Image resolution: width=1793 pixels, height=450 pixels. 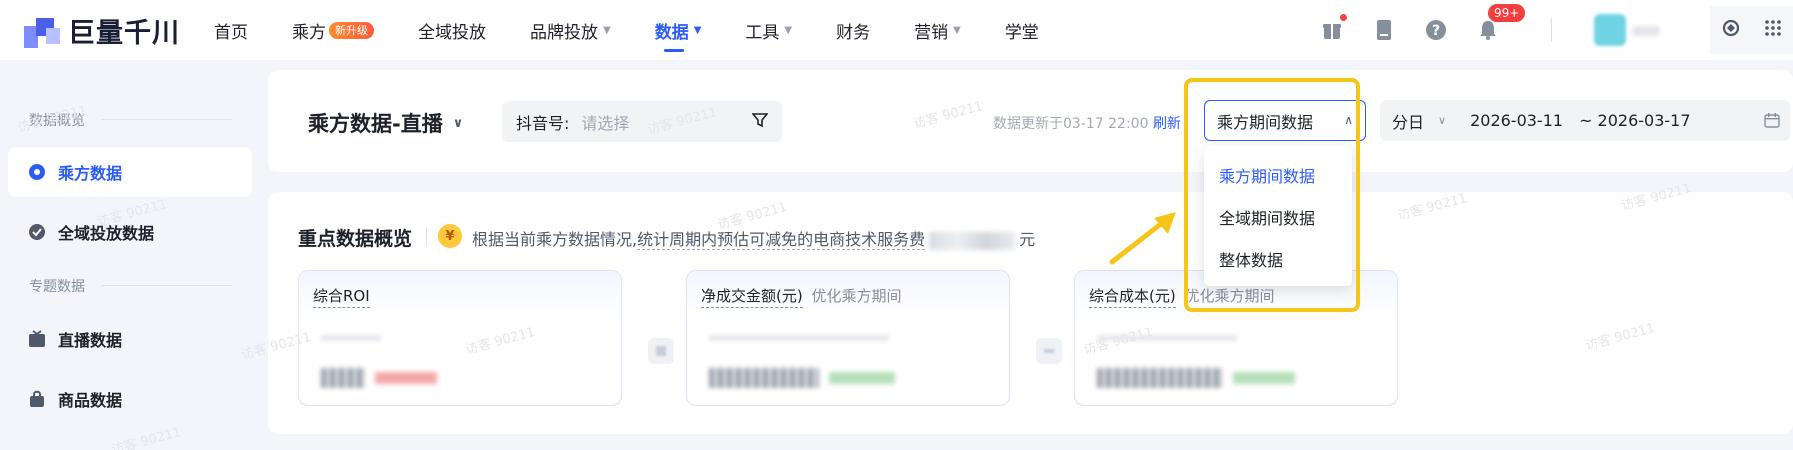 I want to click on page-title-selector: 乘方数据-直播 ∨, so click(x=385, y=123).